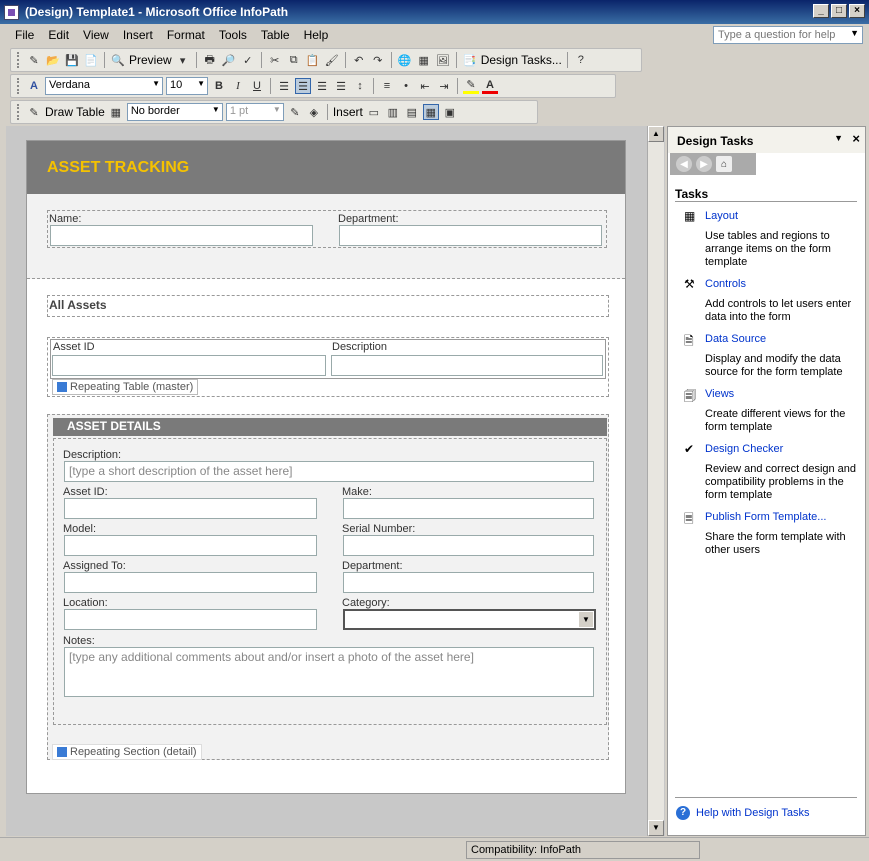 The height and width of the screenshot is (861, 869). I want to click on show-gridlines-icon: ▦, so click(430, 112).